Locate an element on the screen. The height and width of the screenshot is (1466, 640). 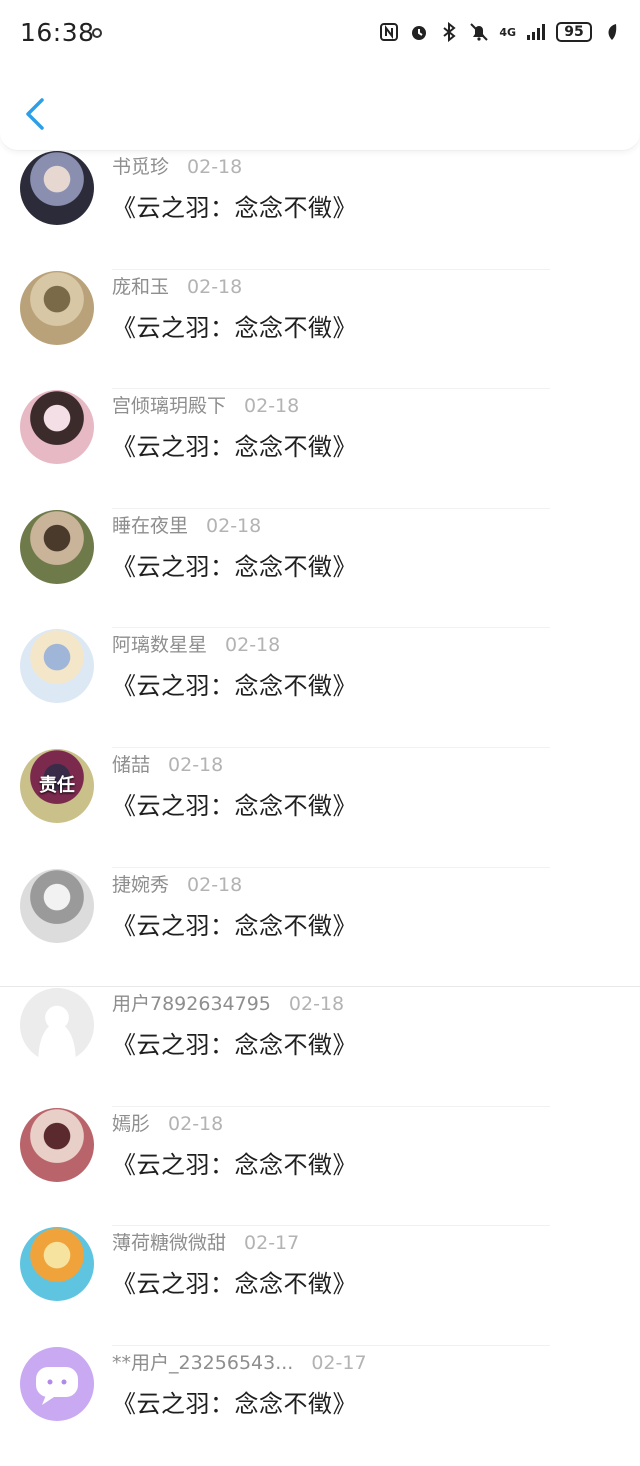
chevron-left-icon is located at coordinates (35, 114).